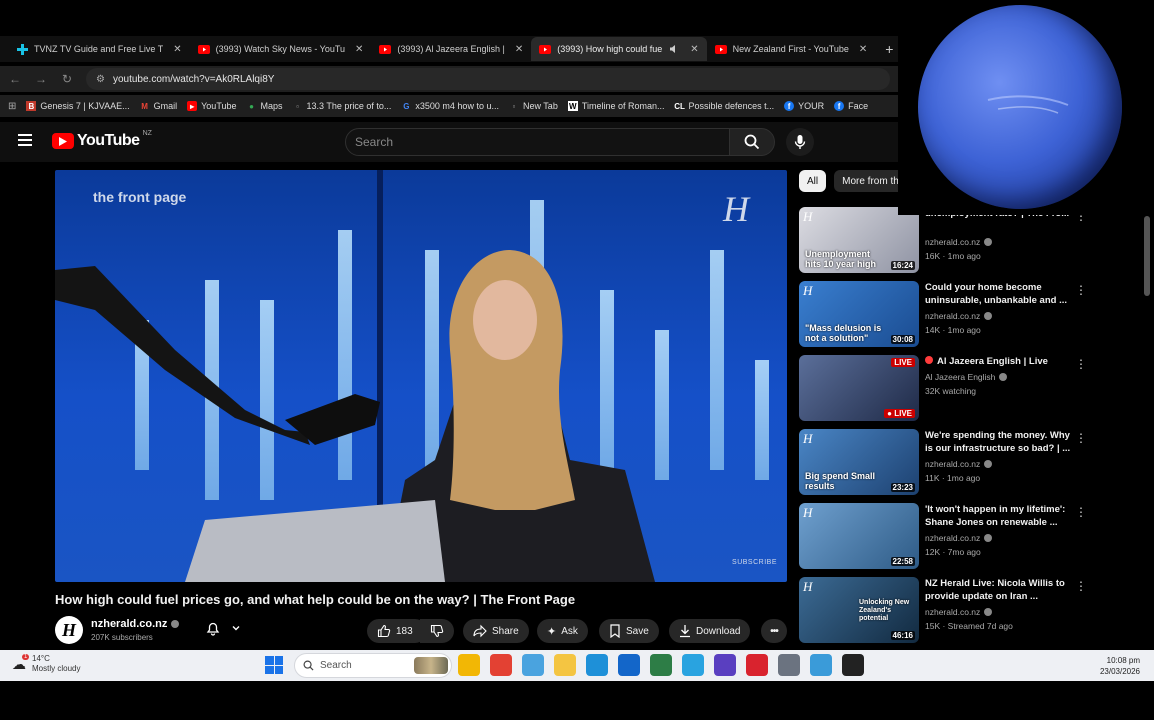  Describe the element at coordinates (791, 49) in the screenshot. I see `browser-tab: New Zealand First - YouTube ✕` at that location.